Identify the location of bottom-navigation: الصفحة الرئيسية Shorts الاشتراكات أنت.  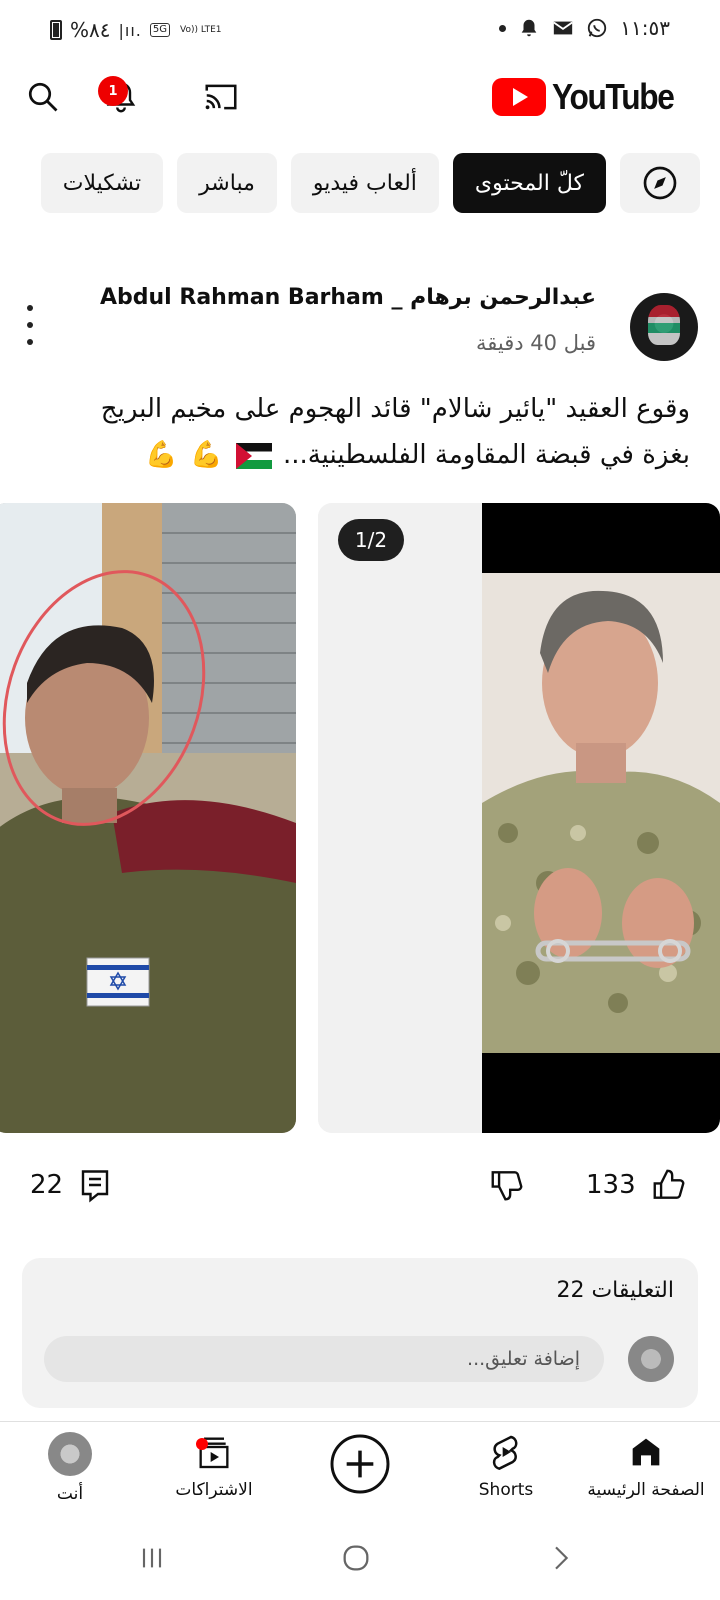
(360, 1471).